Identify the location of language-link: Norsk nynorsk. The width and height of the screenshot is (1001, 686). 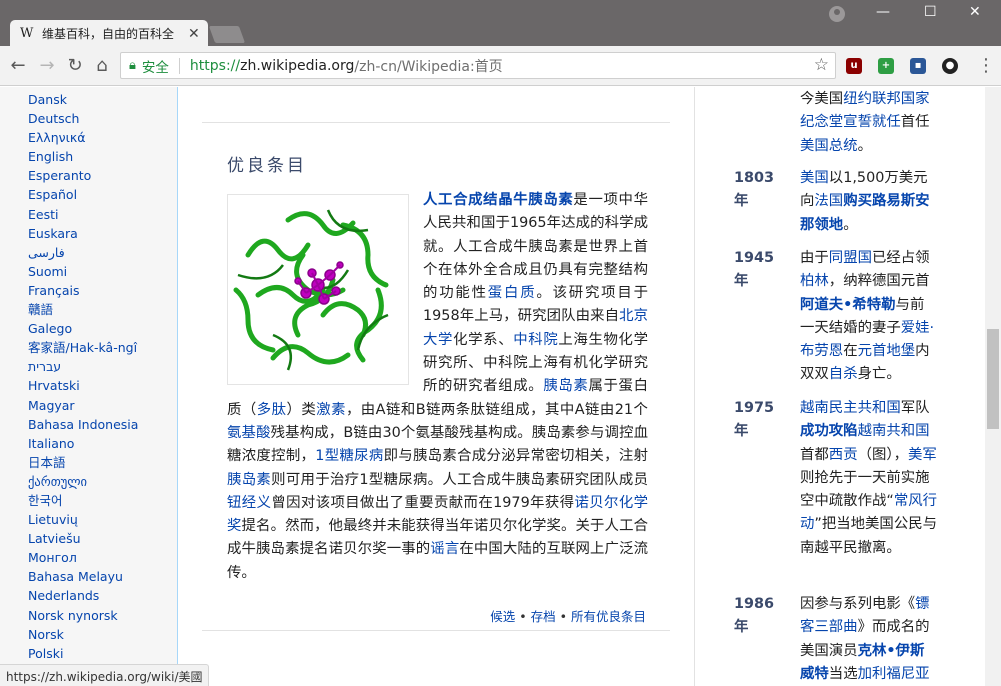
(83, 615).